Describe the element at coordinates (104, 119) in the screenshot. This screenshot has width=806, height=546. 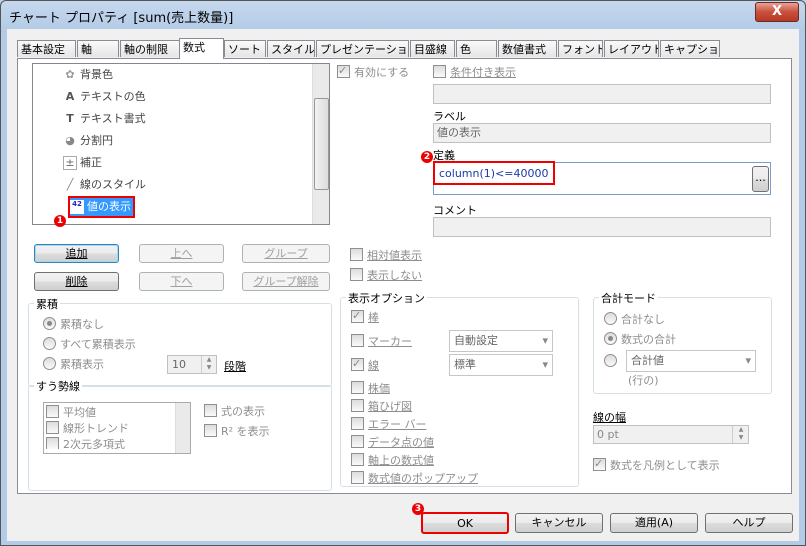
I see `list-item: T テキスト書式` at that location.